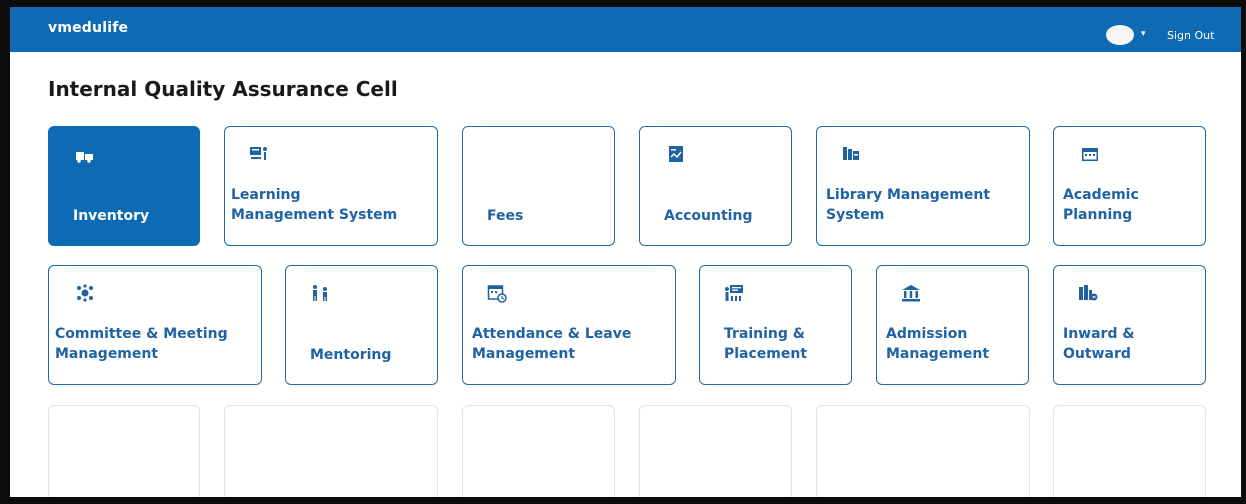  Describe the element at coordinates (111, 216) in the screenshot. I see `module-label: Inventory` at that location.